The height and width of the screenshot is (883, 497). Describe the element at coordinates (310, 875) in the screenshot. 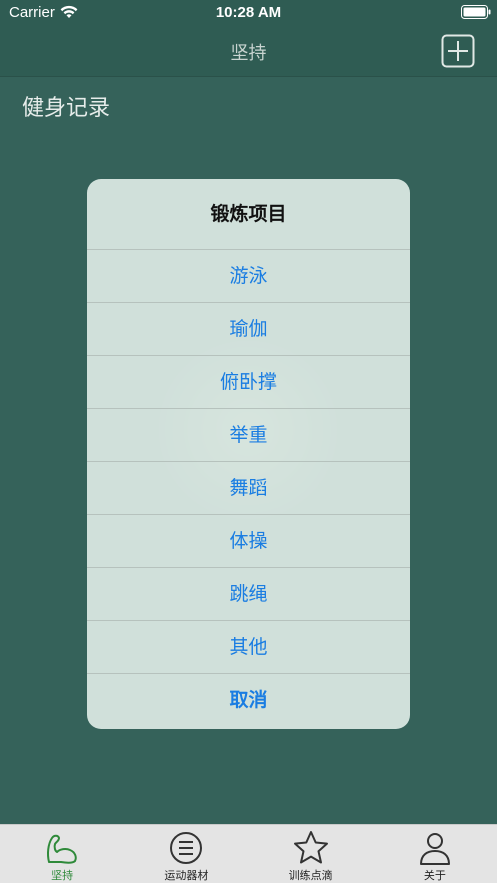

I see `tab-label-training-notes: 训练点滴` at that location.